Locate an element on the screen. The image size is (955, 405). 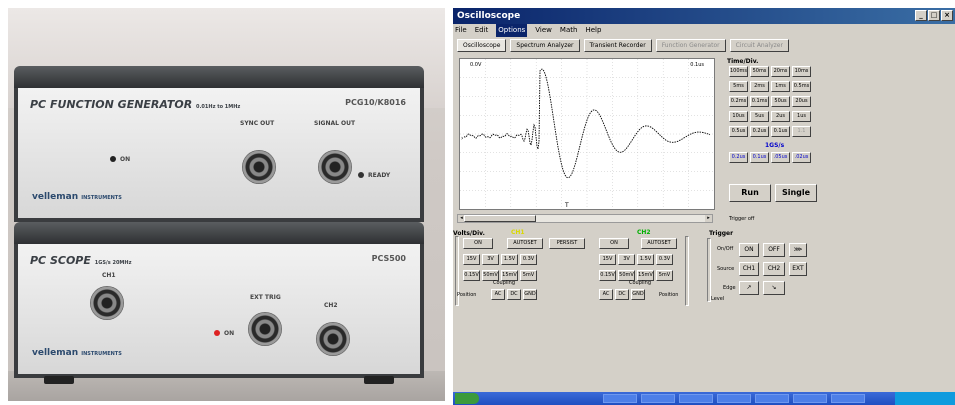
tab-function-generator: Function Generator is located at coordinates (690, 45).